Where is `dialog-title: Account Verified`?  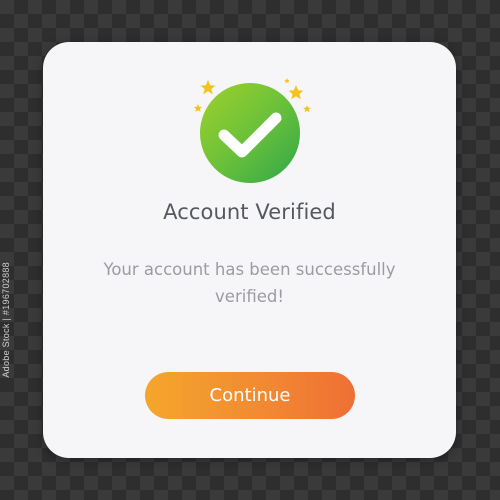
dialog-title: Account Verified is located at coordinates (249, 212).